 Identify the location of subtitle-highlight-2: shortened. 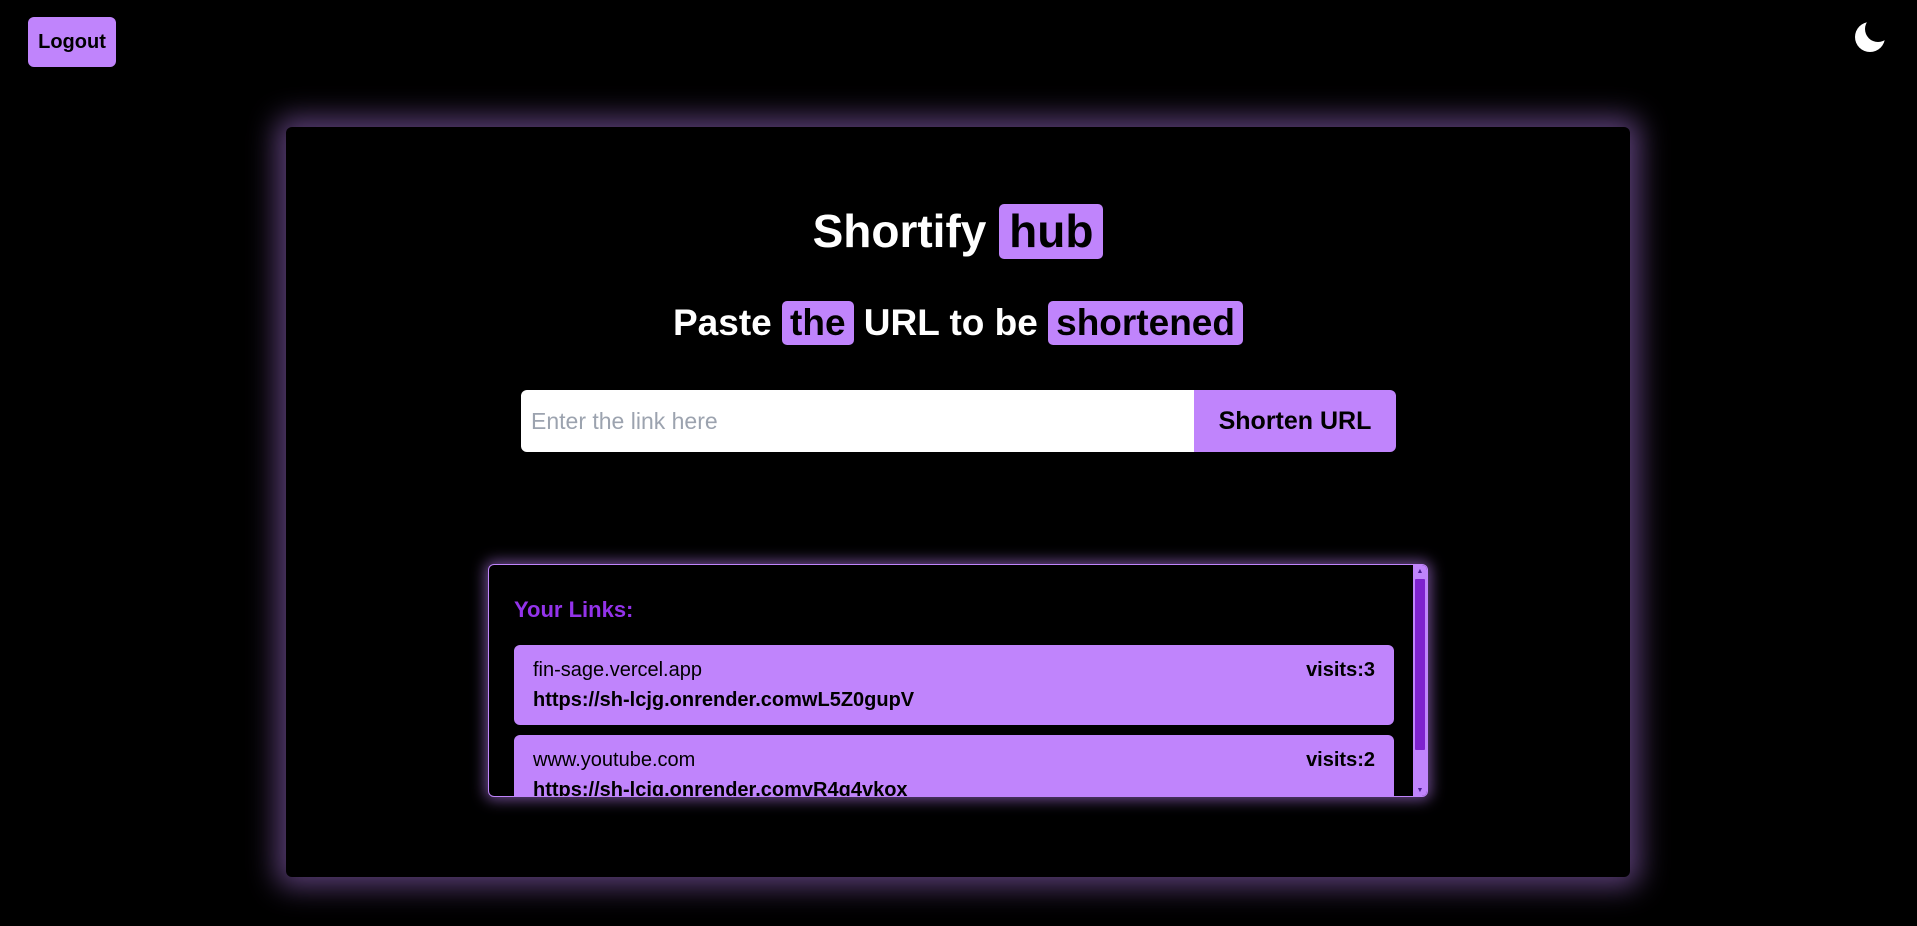
(1145, 323).